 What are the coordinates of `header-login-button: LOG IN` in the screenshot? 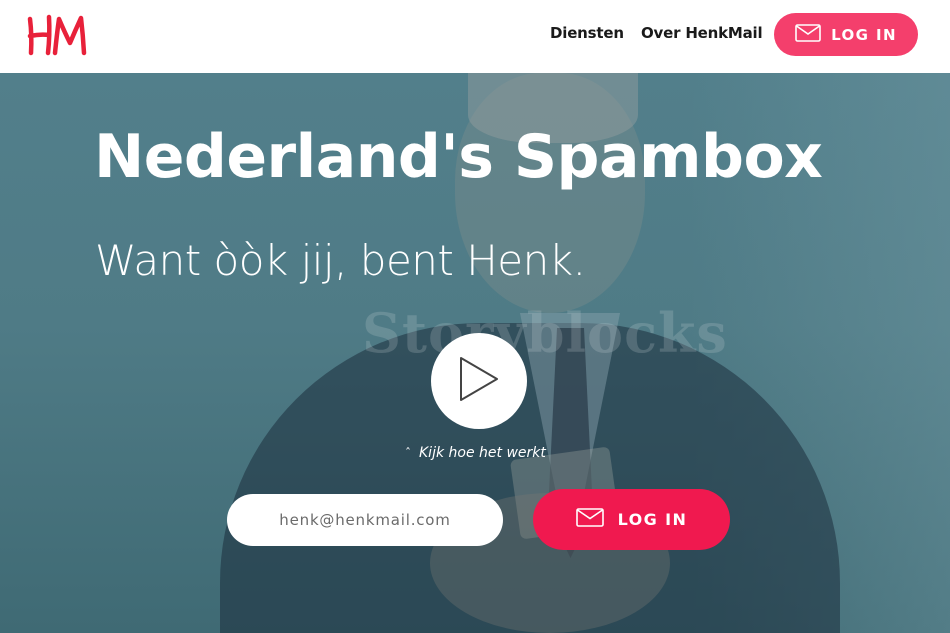 It's located at (846, 34).